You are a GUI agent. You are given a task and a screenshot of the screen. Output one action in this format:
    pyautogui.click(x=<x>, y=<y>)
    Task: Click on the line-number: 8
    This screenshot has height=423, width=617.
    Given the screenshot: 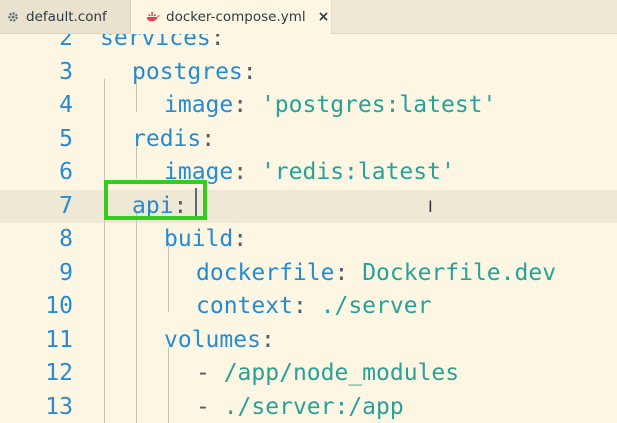 What is the action you would take?
    pyautogui.click(x=66, y=239)
    